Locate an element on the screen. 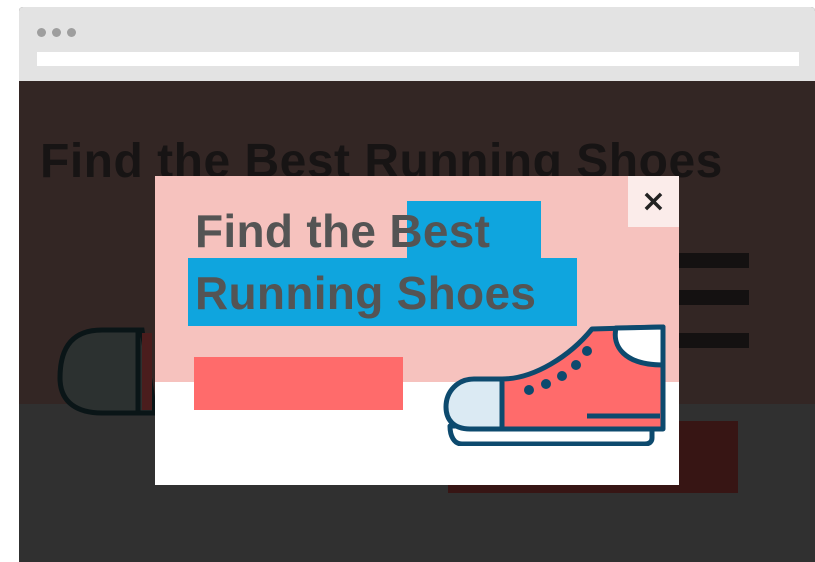 The height and width of the screenshot is (562, 815). browser-chrome is located at coordinates (417, 44).